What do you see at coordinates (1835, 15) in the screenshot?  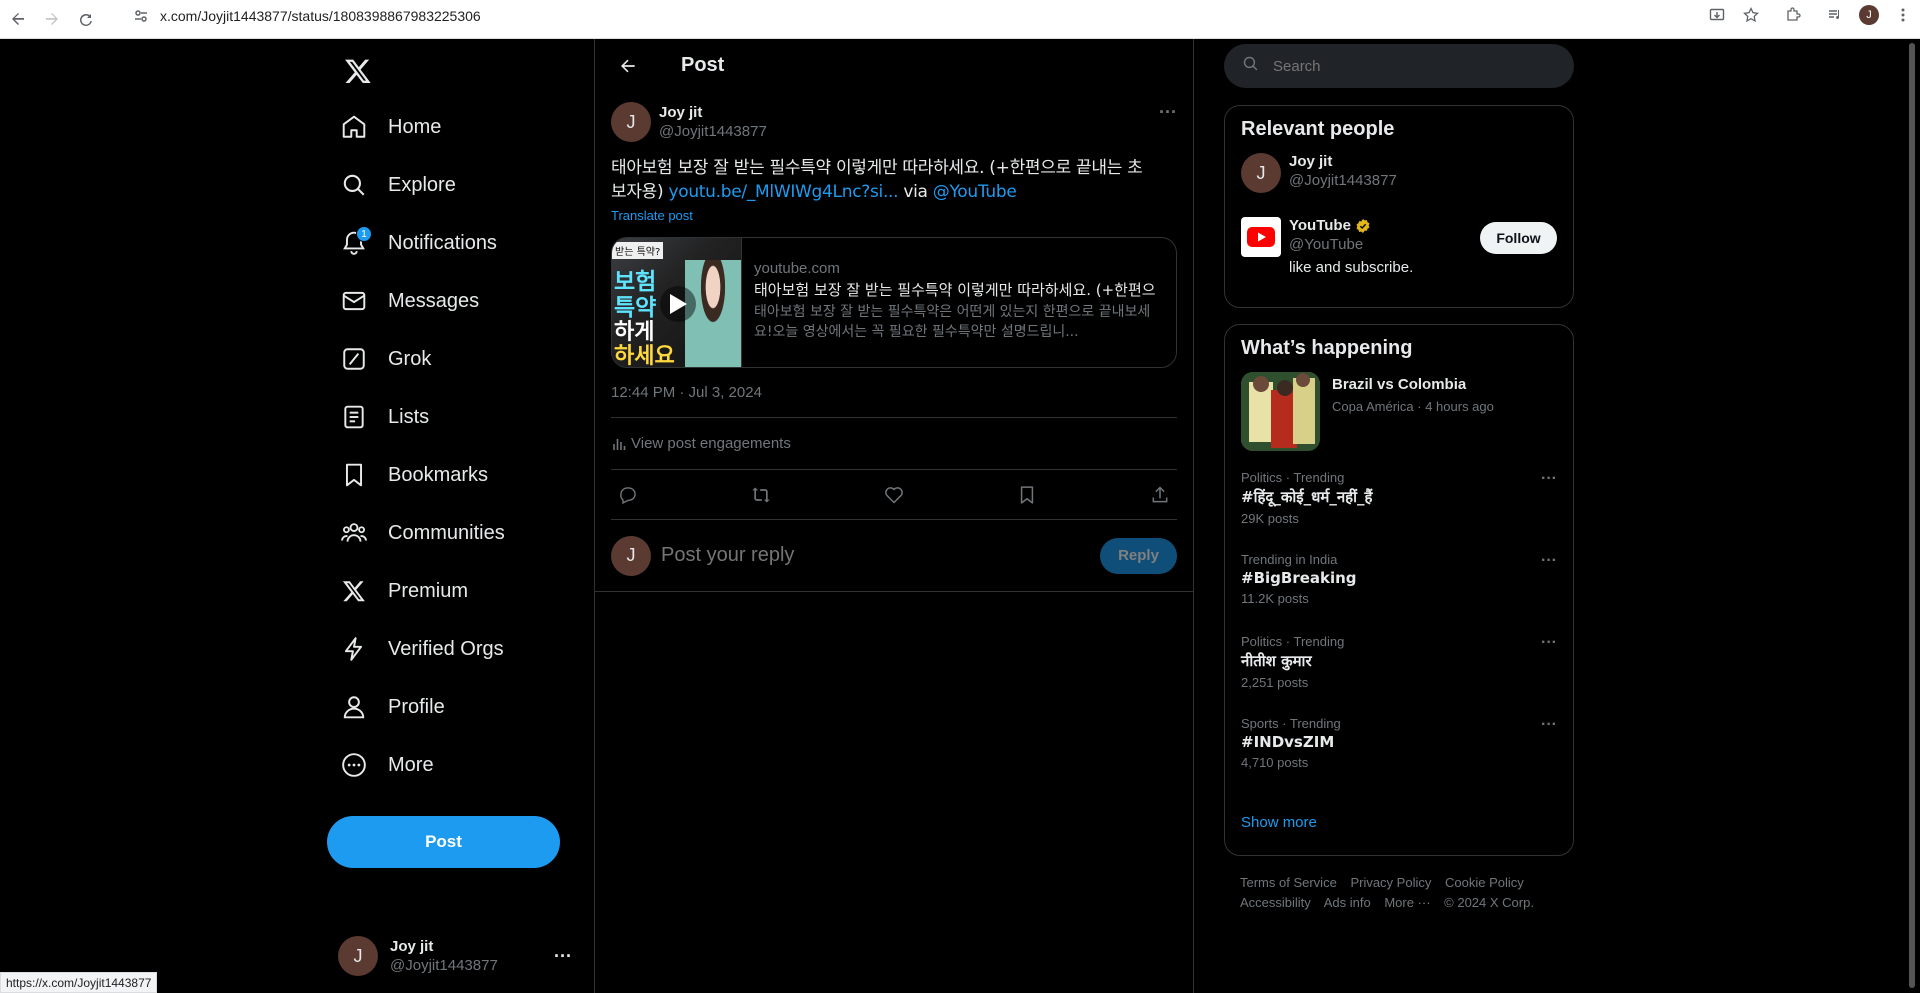 I see `media-control-icon` at bounding box center [1835, 15].